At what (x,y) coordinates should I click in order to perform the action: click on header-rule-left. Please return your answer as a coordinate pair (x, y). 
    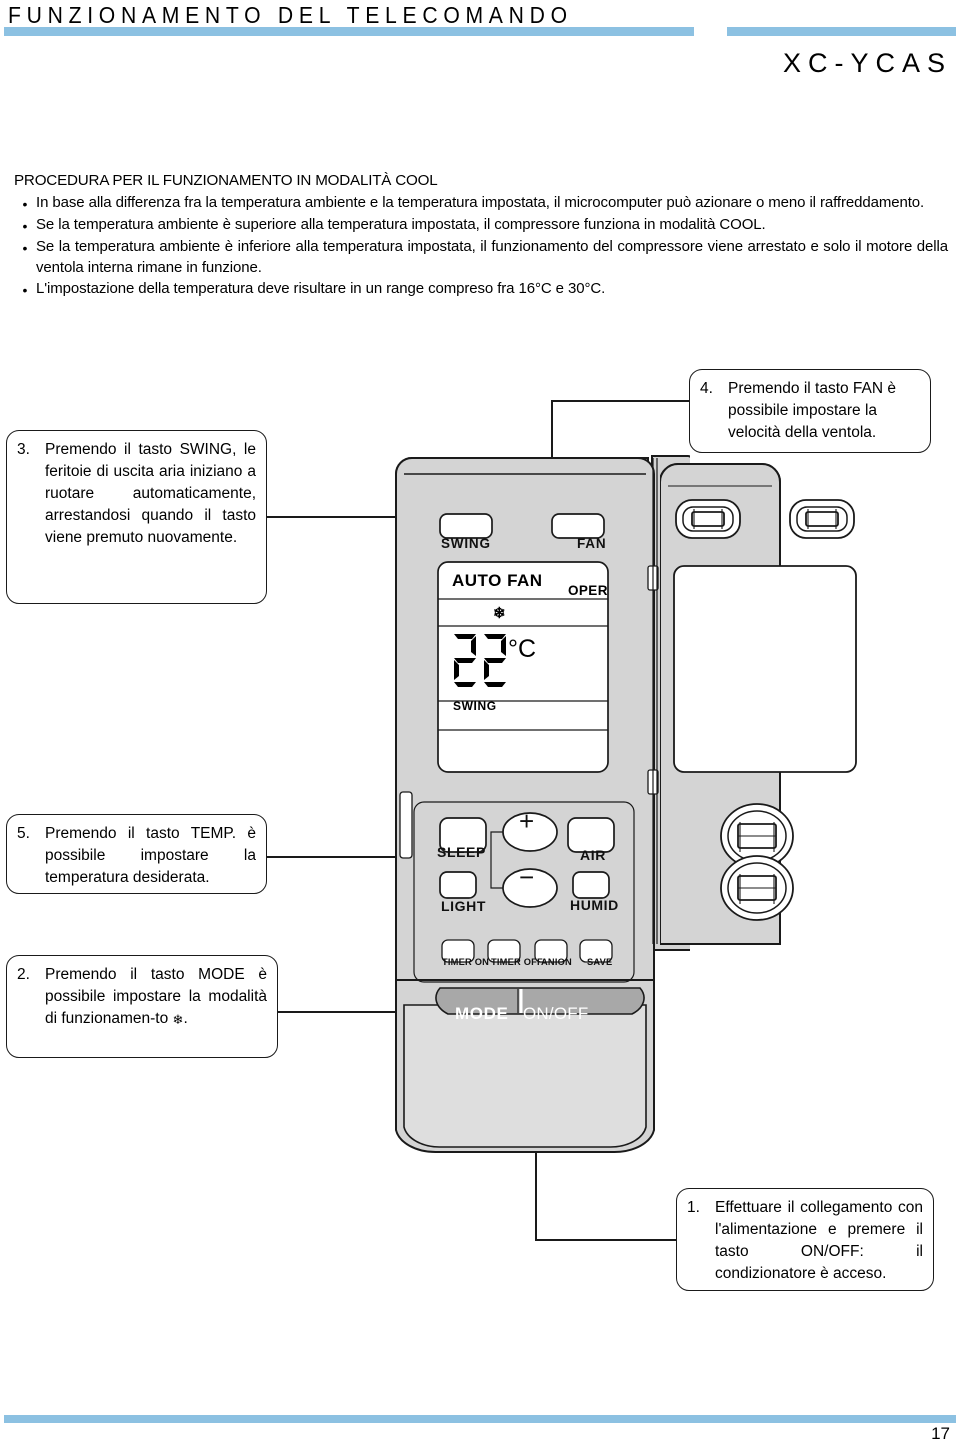
    Looking at the image, I should click on (349, 31).